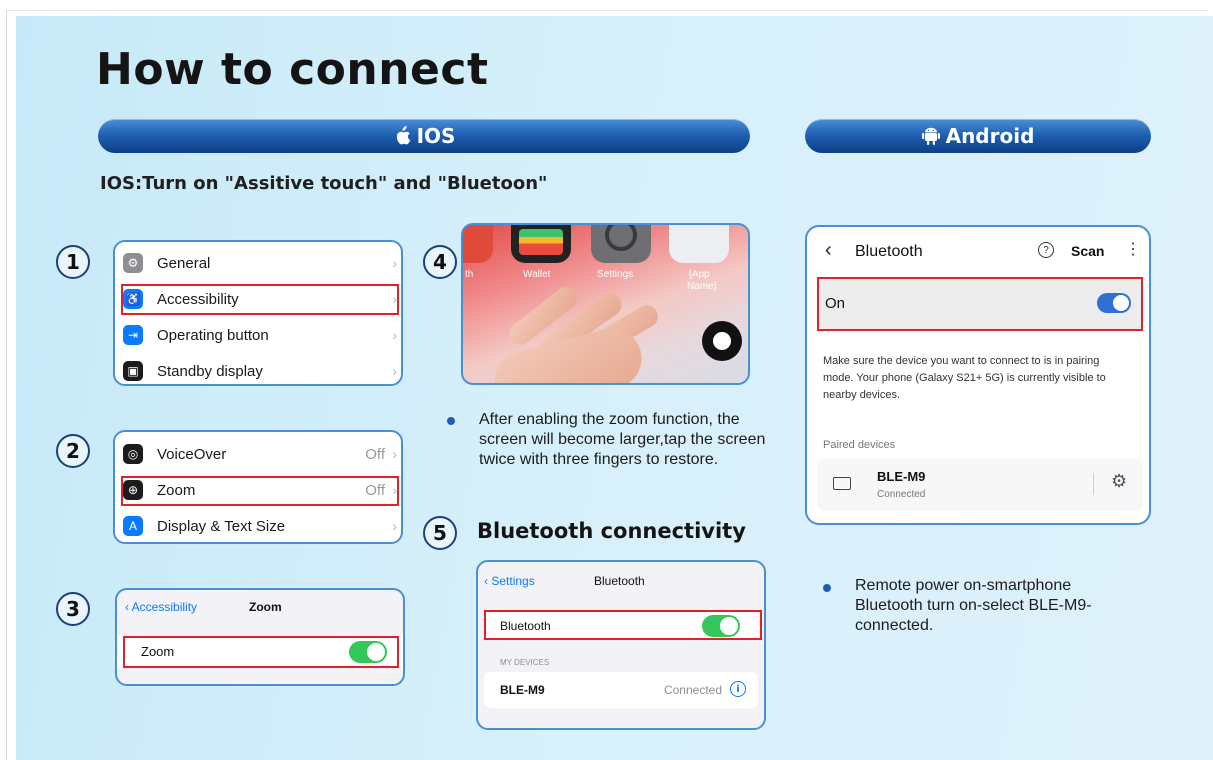  I want to click on row-label: Standby display, so click(210, 371).